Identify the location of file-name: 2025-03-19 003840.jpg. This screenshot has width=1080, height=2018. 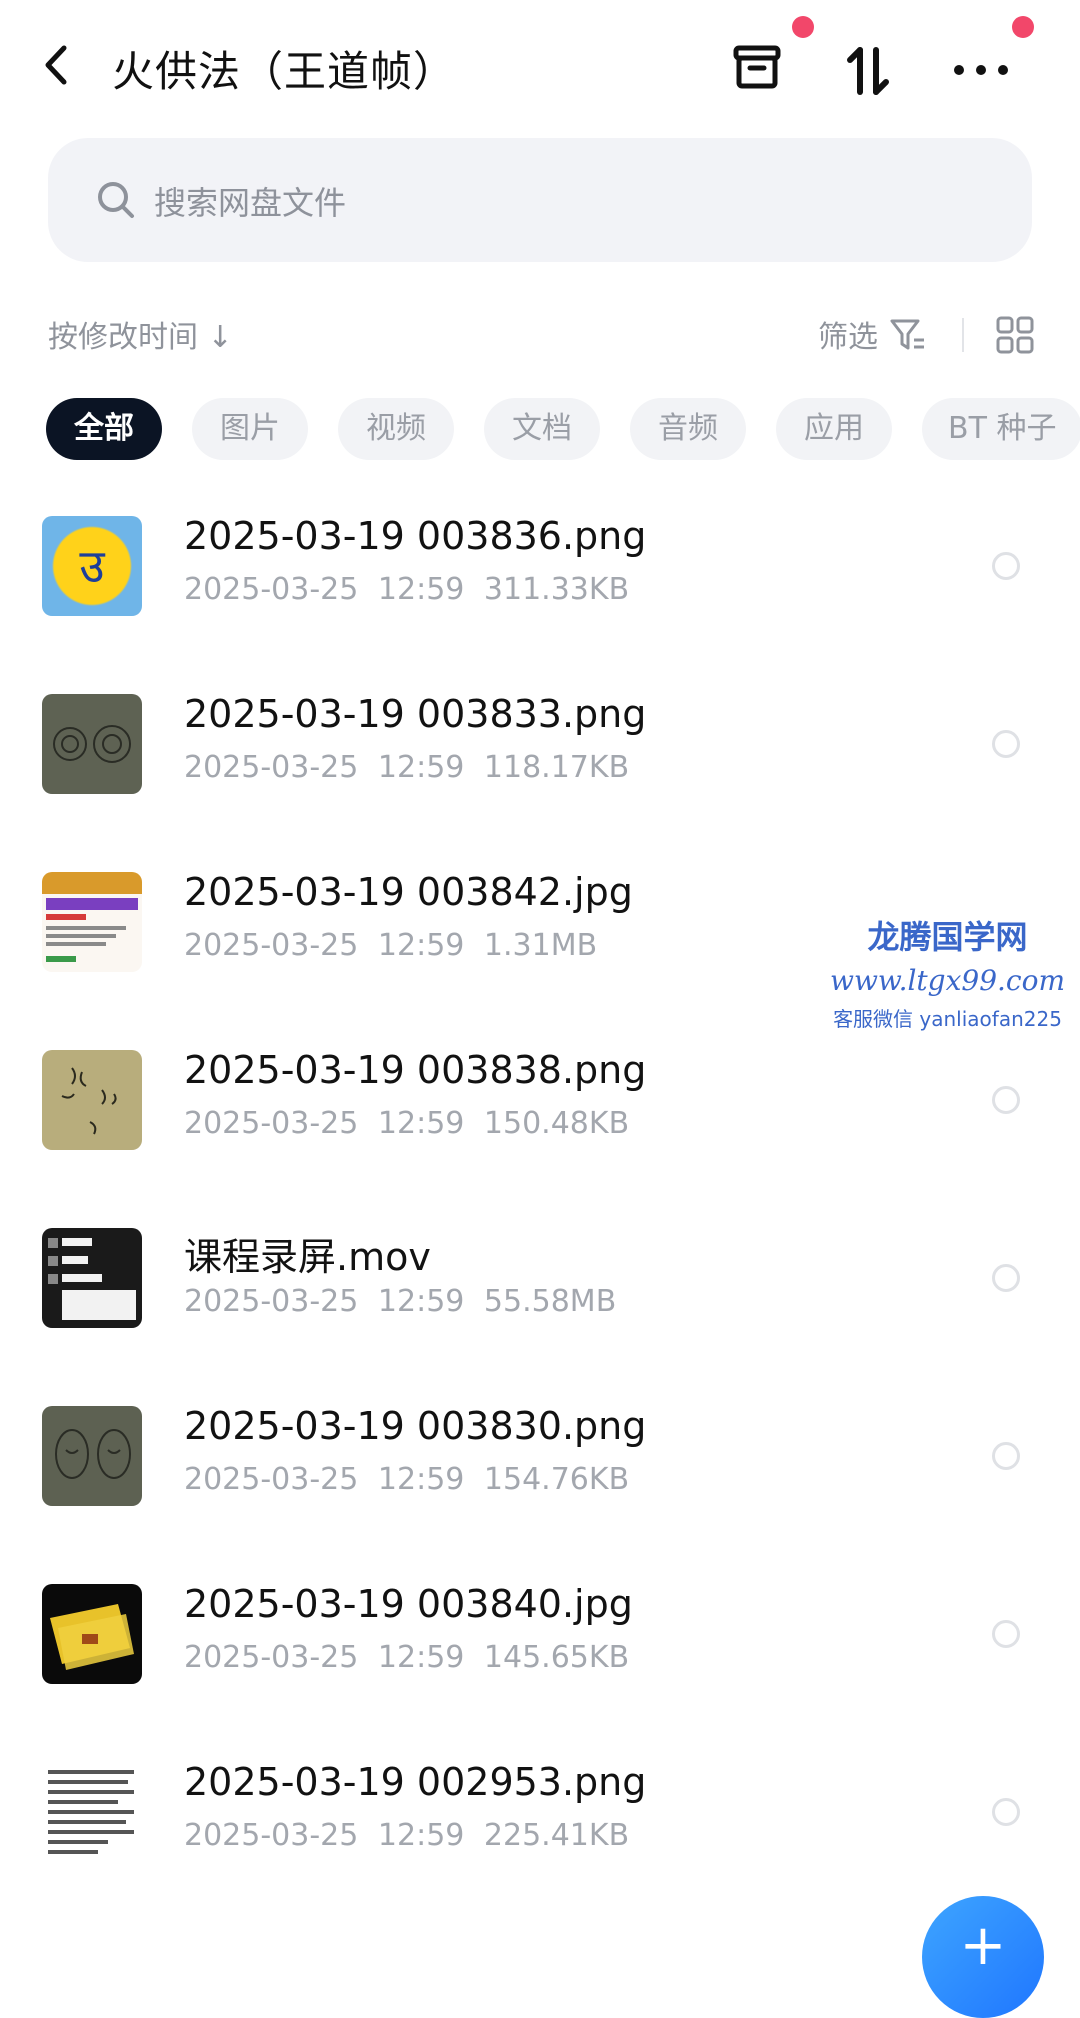
(408, 1604).